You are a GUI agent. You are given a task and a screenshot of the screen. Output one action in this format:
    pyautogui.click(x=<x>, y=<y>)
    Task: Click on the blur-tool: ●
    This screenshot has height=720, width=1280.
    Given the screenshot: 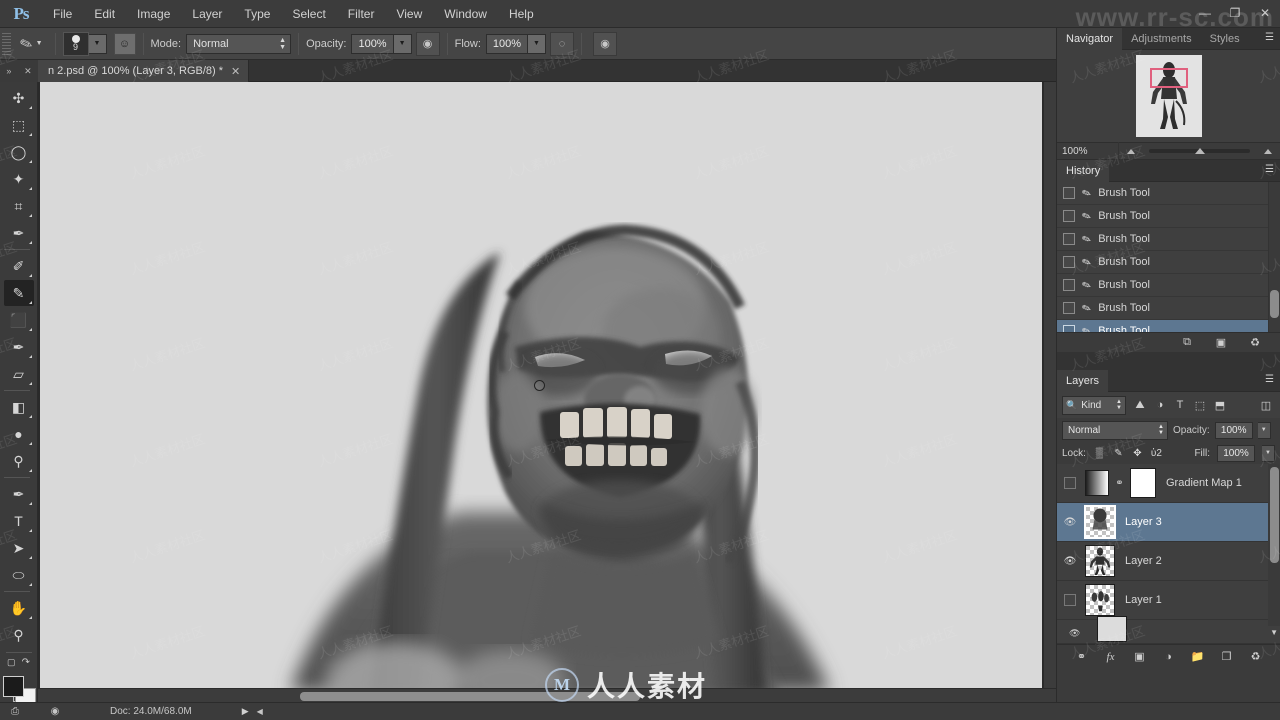 What is the action you would take?
    pyautogui.click(x=19, y=434)
    